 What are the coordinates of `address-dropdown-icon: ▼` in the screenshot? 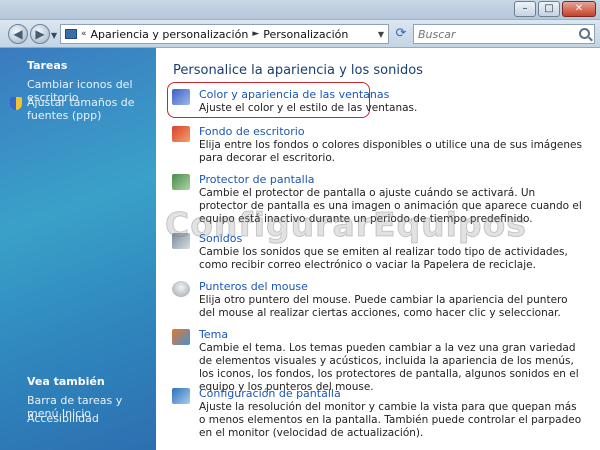 It's located at (381, 34).